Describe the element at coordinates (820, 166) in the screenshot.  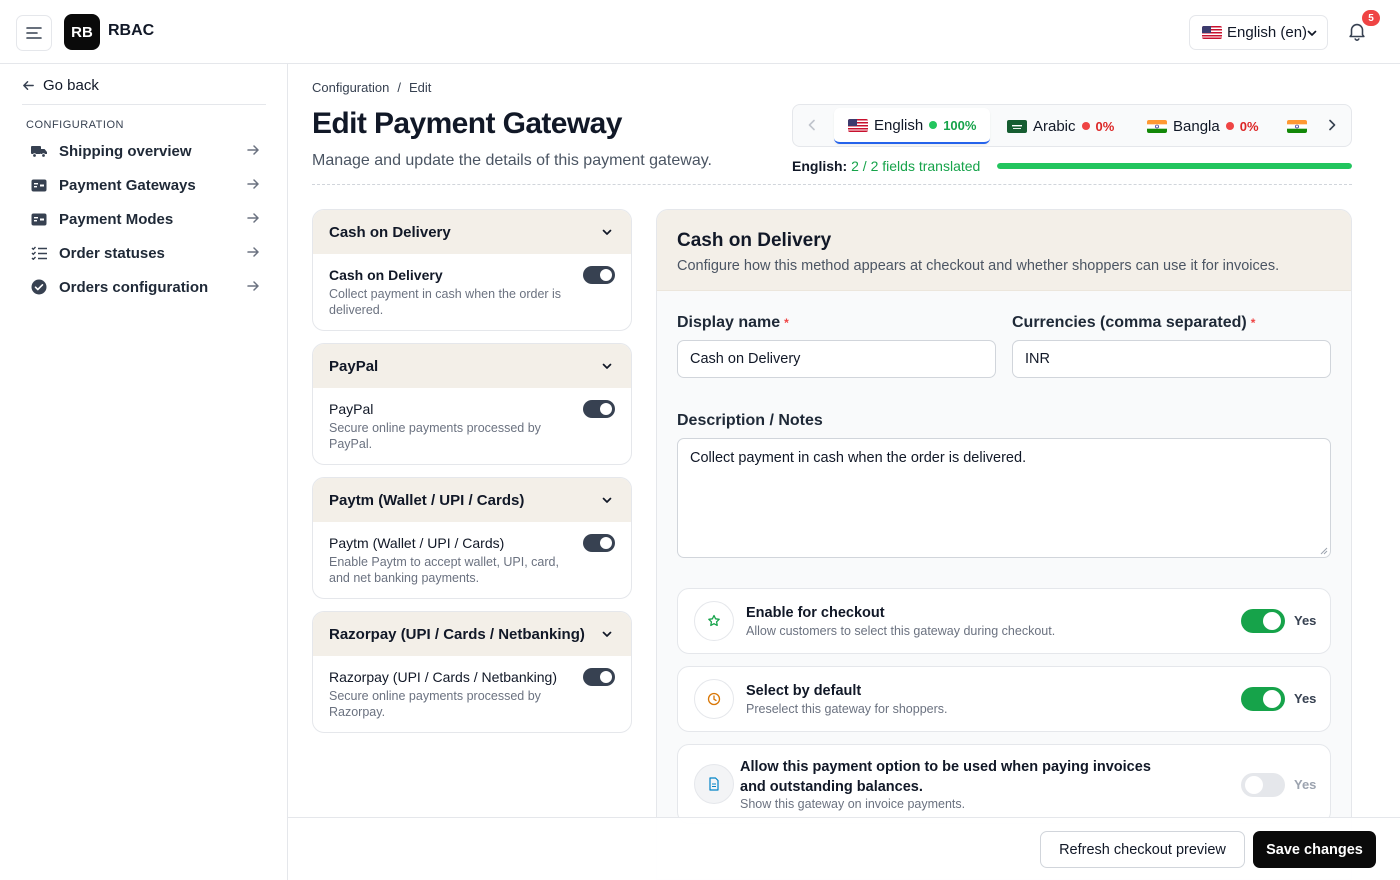
I see `translation-status-label: English:` at that location.